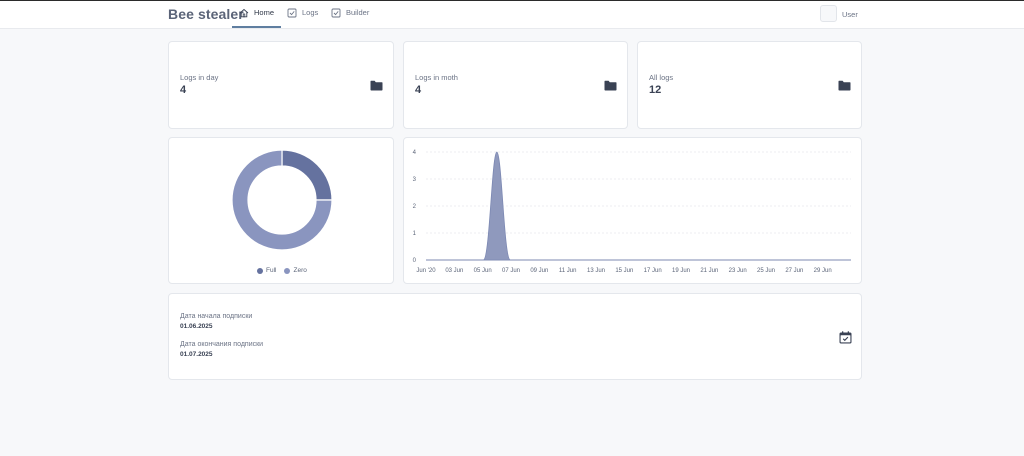  What do you see at coordinates (515, 85) in the screenshot?
I see `stat-card-month: Logs in moth 4` at bounding box center [515, 85].